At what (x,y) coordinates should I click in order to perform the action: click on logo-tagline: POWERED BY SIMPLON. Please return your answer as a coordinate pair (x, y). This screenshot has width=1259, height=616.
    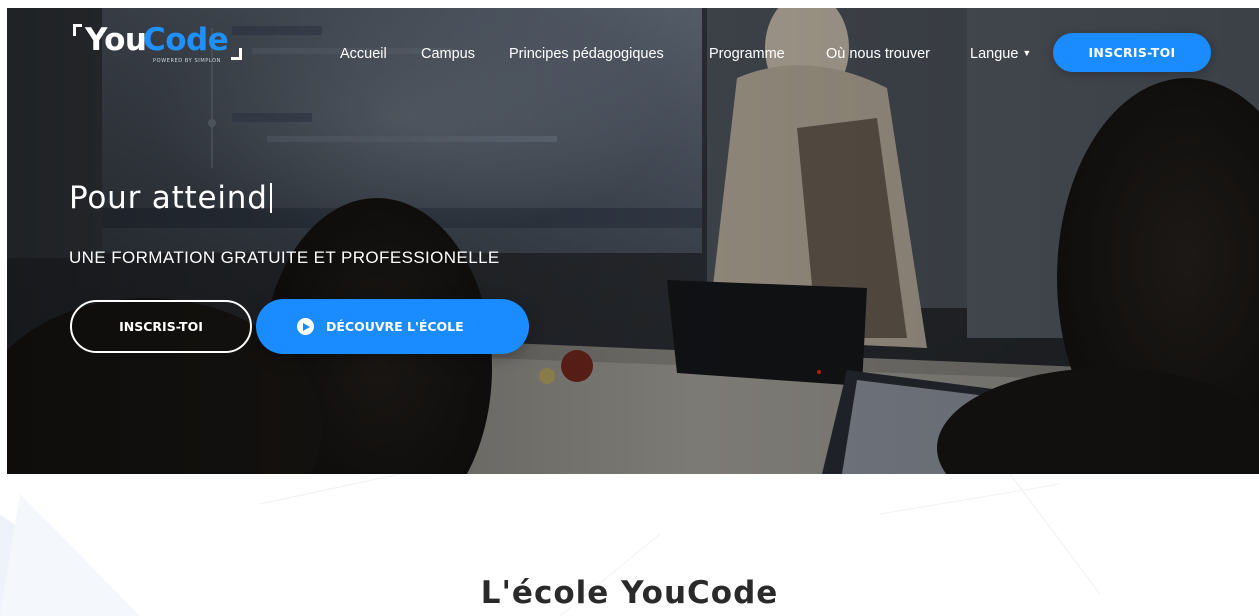
    Looking at the image, I should click on (187, 61).